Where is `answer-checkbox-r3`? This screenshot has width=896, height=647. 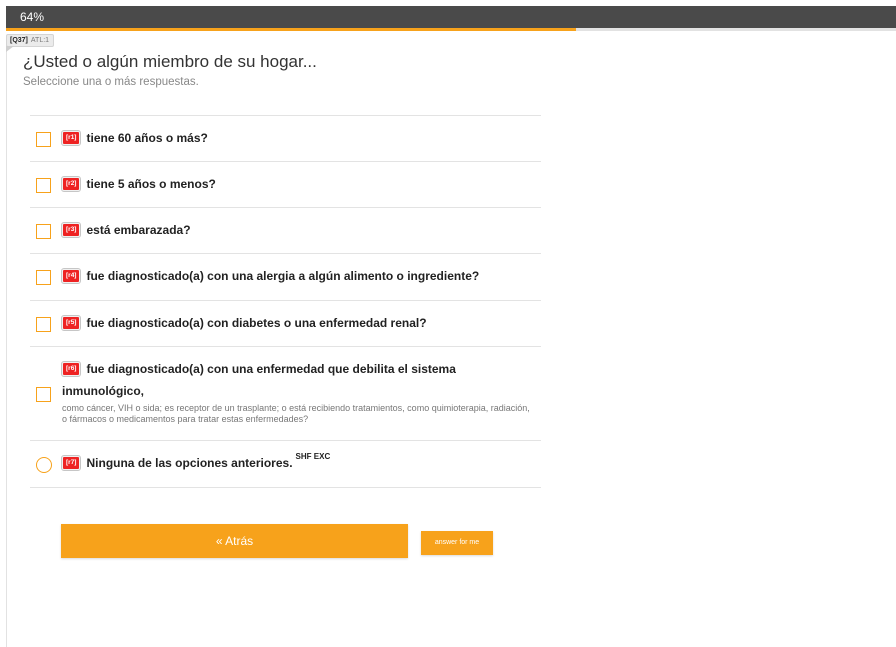 answer-checkbox-r3 is located at coordinates (43, 231).